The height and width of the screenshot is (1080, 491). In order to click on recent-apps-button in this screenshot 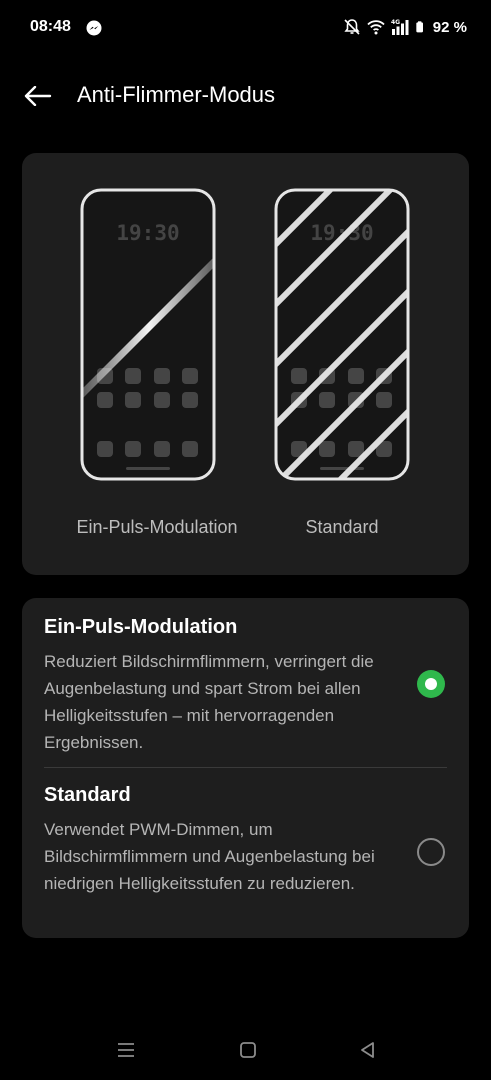, I will do `click(126, 1050)`.